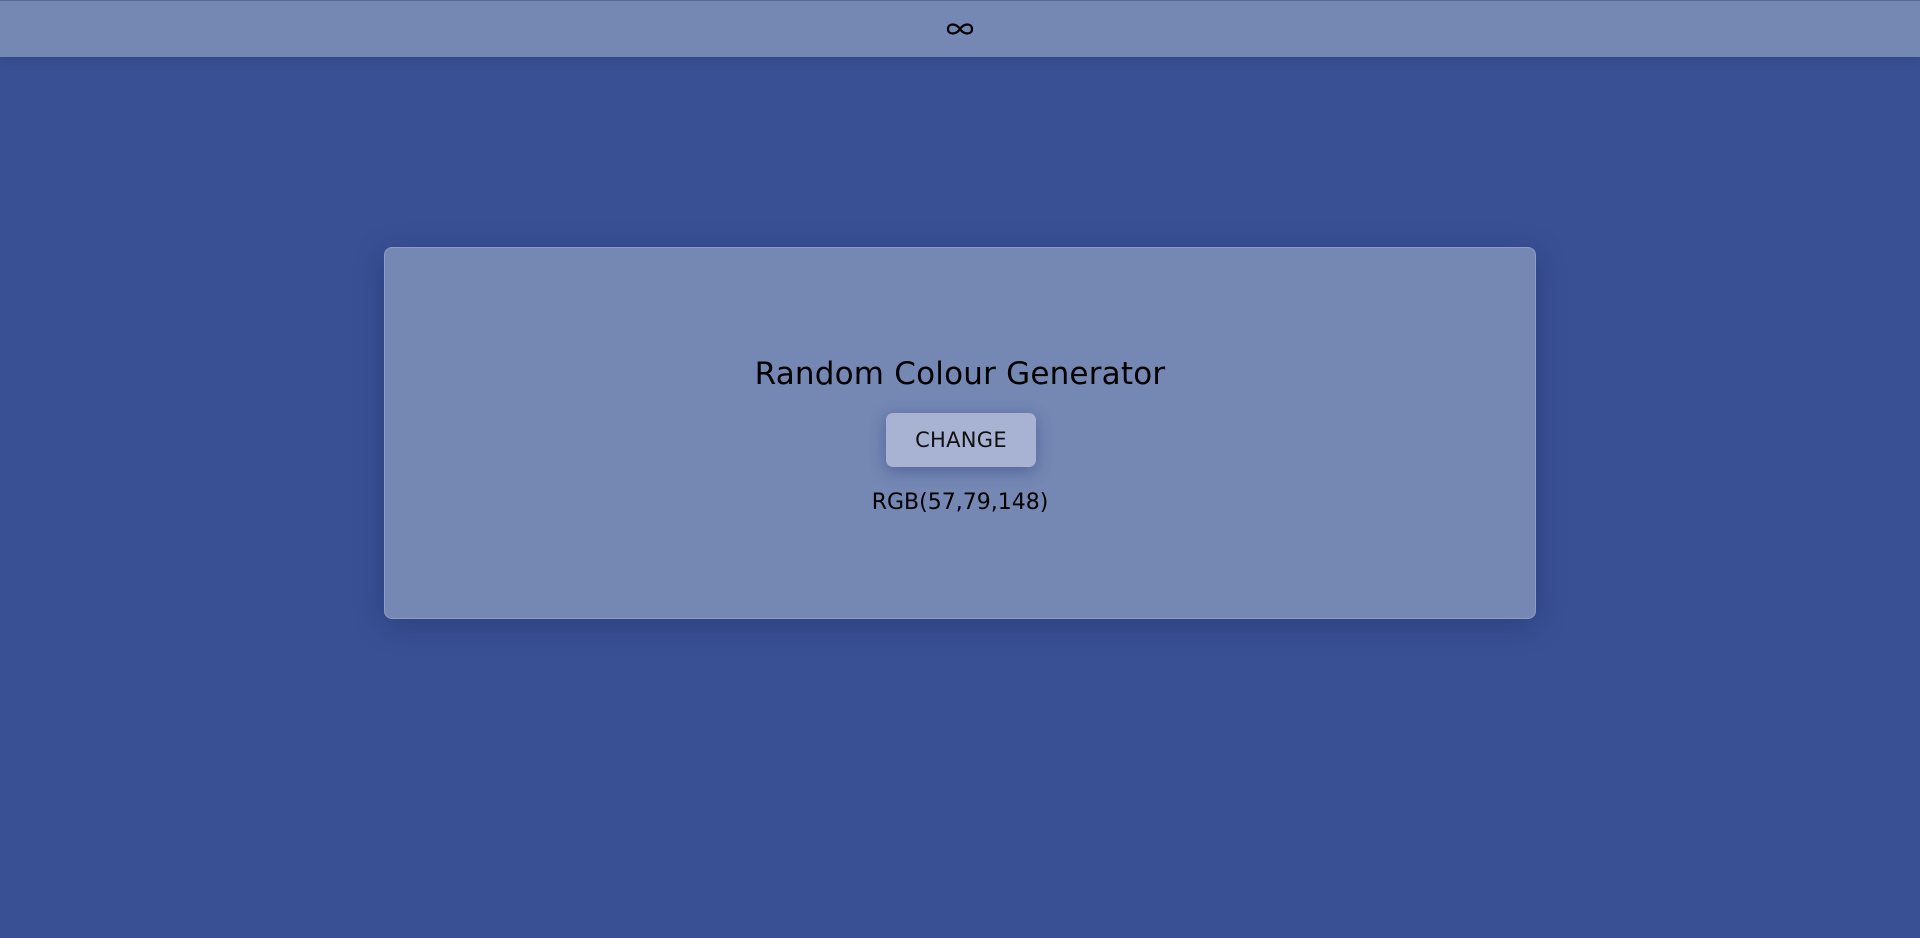 The image size is (1920, 938). I want to click on page-title: Random Colour Generator, so click(960, 374).